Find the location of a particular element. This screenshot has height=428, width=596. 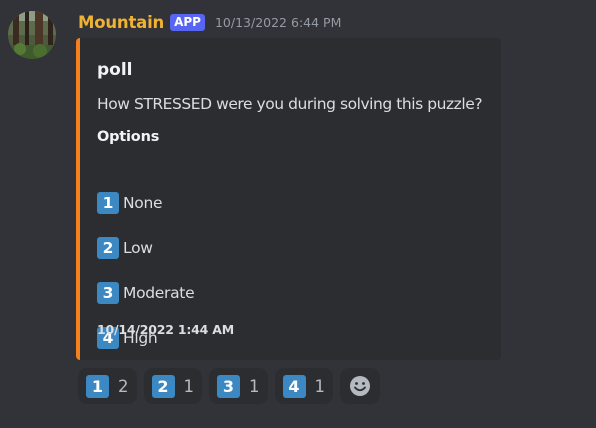

option-label: Moderate is located at coordinates (159, 293).